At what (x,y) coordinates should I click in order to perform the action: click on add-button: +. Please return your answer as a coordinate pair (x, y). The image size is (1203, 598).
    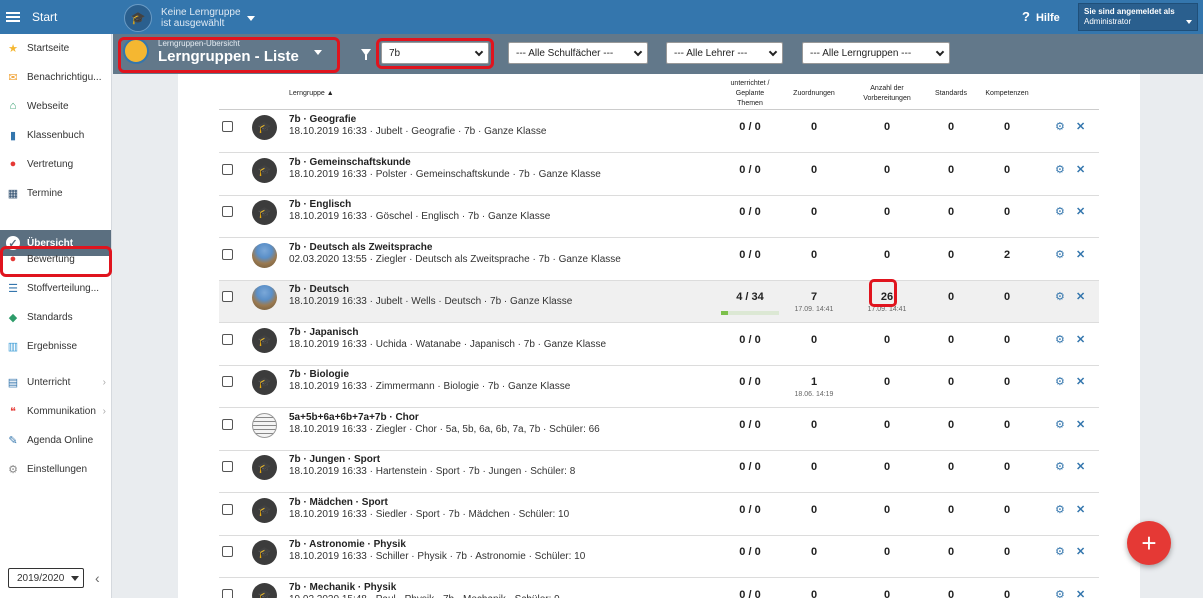
    Looking at the image, I should click on (1149, 543).